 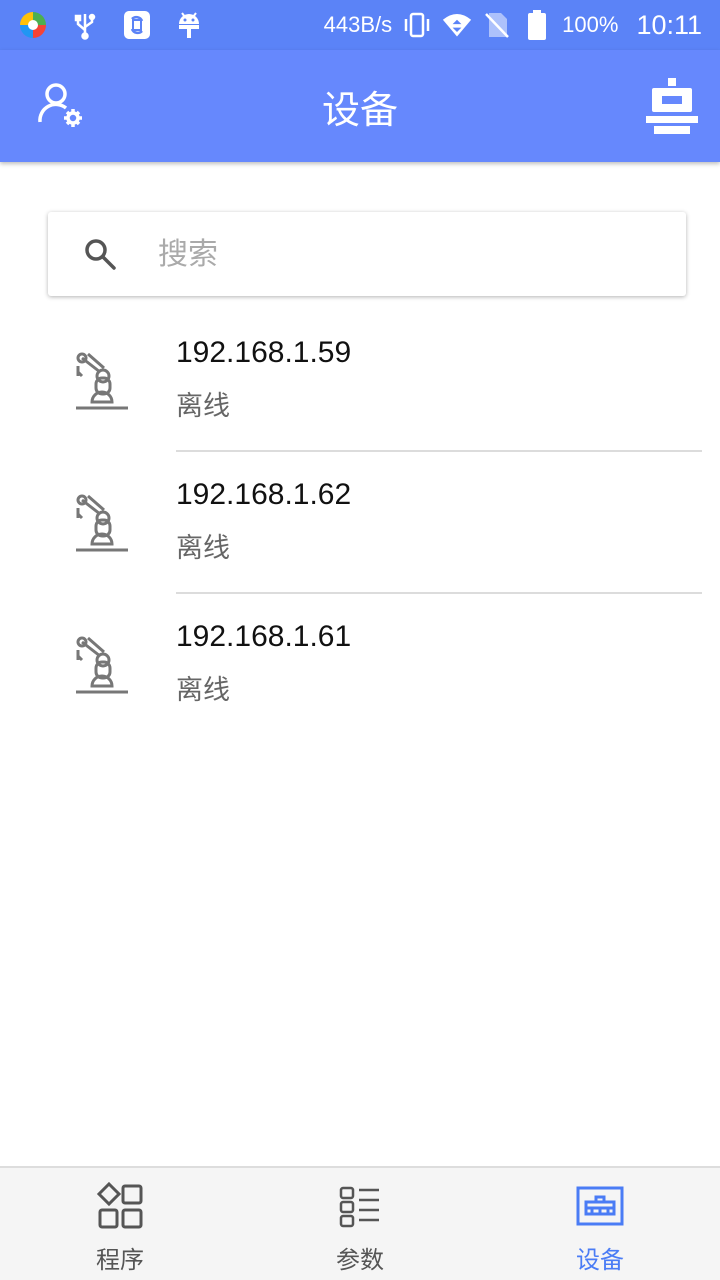 What do you see at coordinates (360, 1260) in the screenshot?
I see `nav-label: 参数` at bounding box center [360, 1260].